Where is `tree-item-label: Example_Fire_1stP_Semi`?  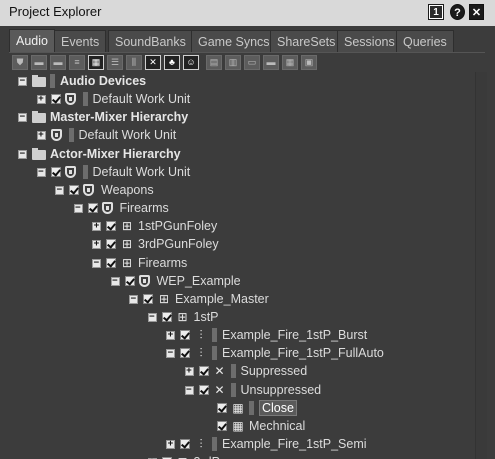 tree-item-label: Example_Fire_1stP_Semi is located at coordinates (294, 444).